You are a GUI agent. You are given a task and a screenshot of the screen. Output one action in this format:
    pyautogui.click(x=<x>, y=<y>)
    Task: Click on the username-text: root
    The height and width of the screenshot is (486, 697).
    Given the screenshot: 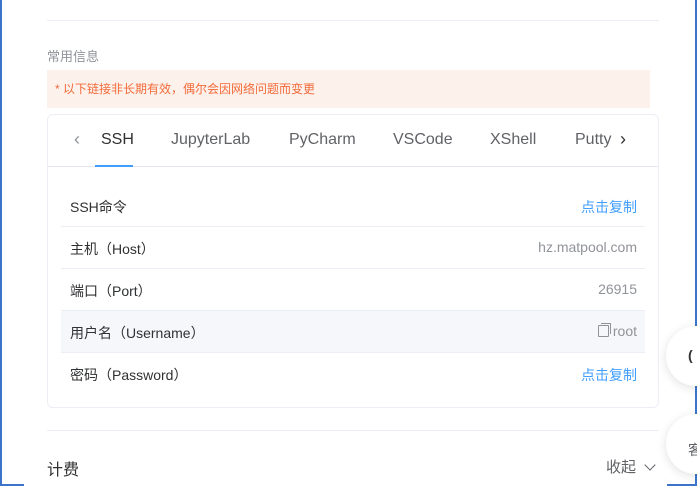 What is the action you would take?
    pyautogui.click(x=624, y=331)
    